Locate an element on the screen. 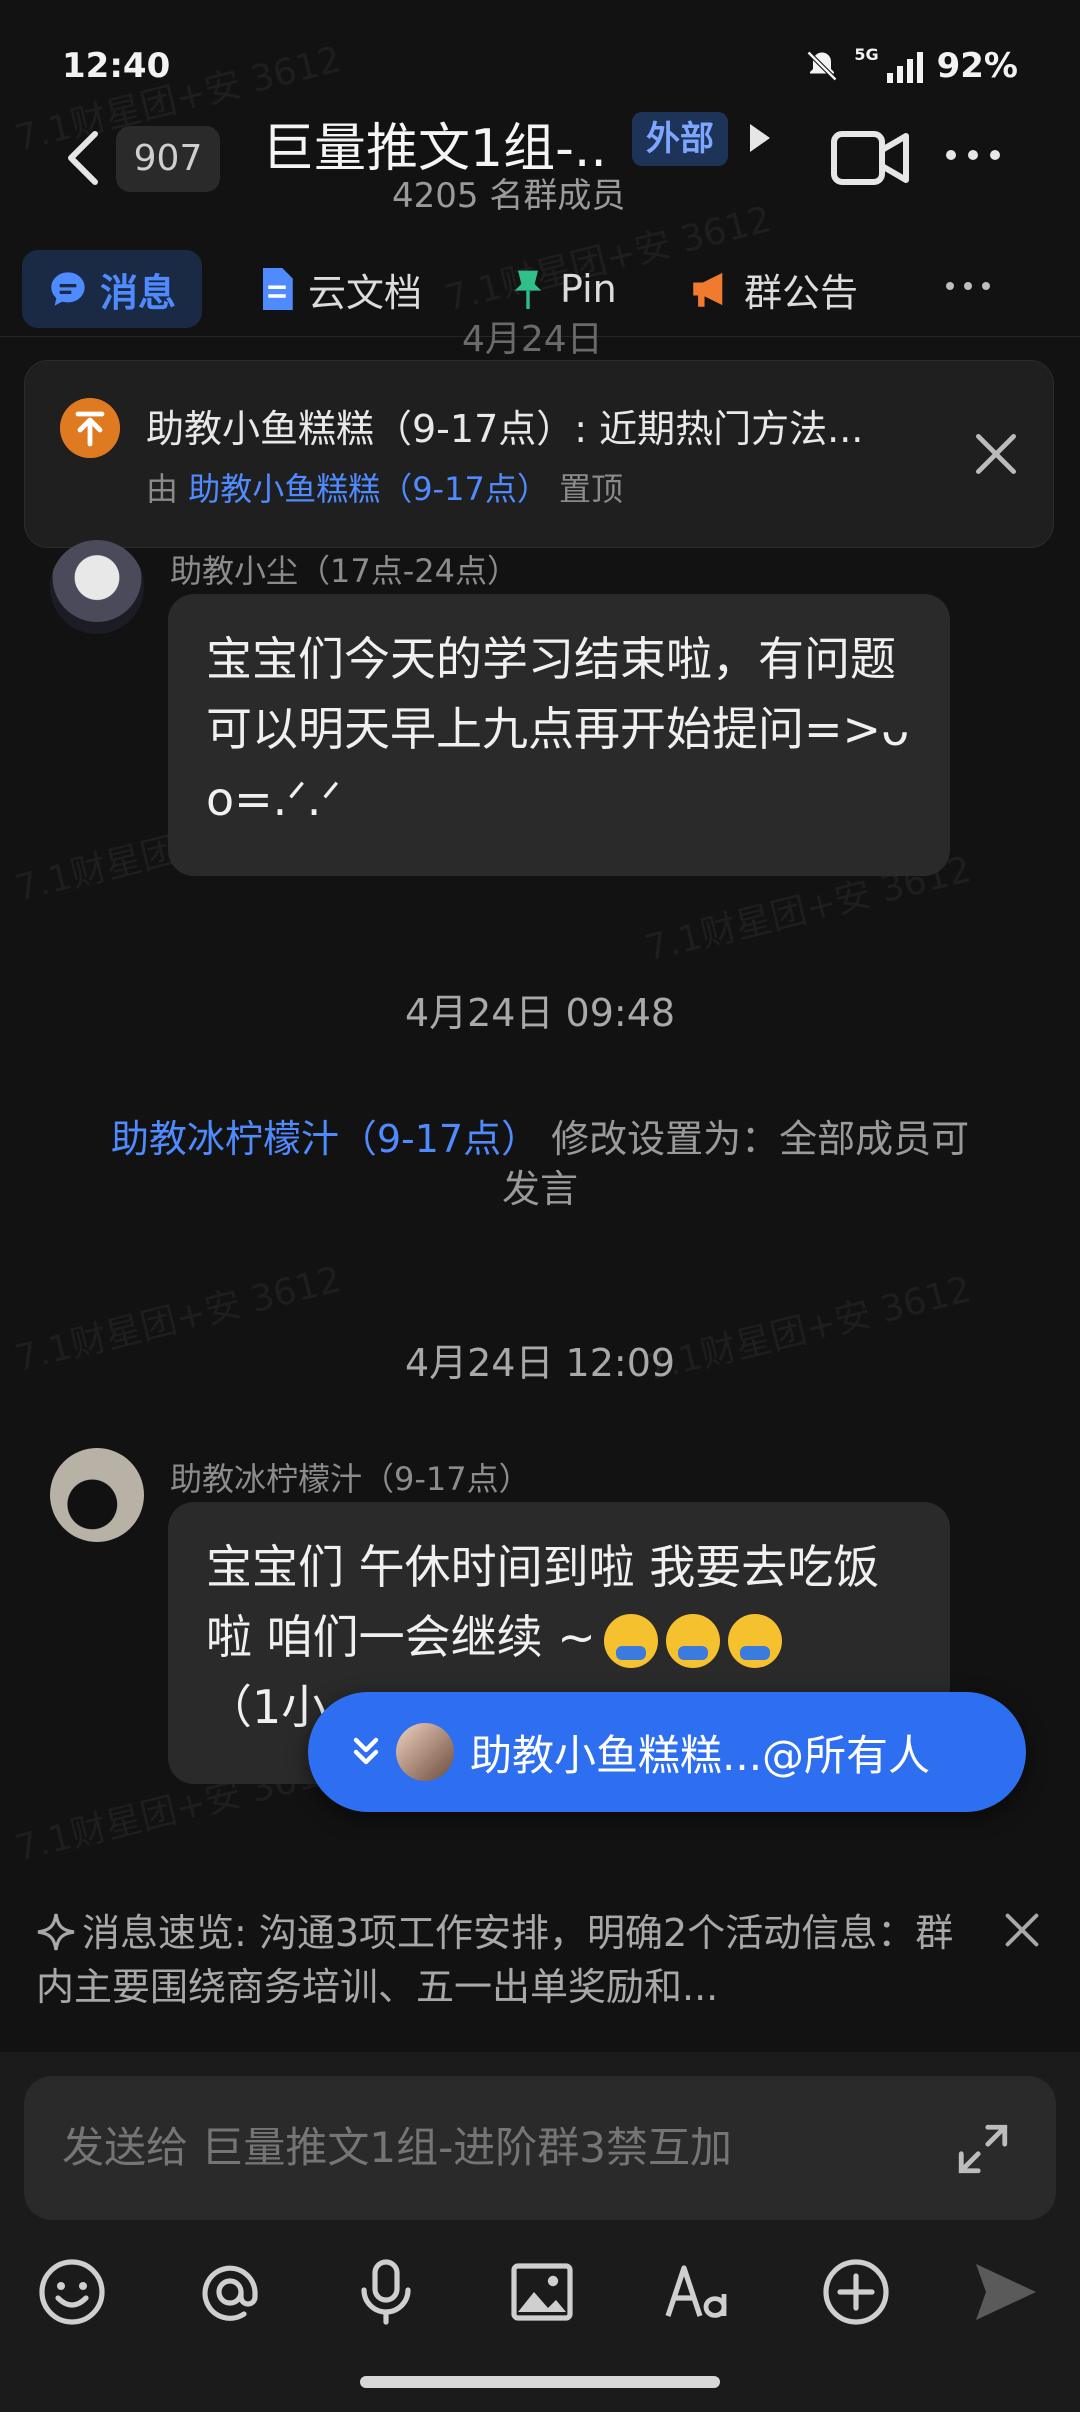 The width and height of the screenshot is (1080, 2412). tab-cloud-docs: 云文档 is located at coordinates (340, 289).